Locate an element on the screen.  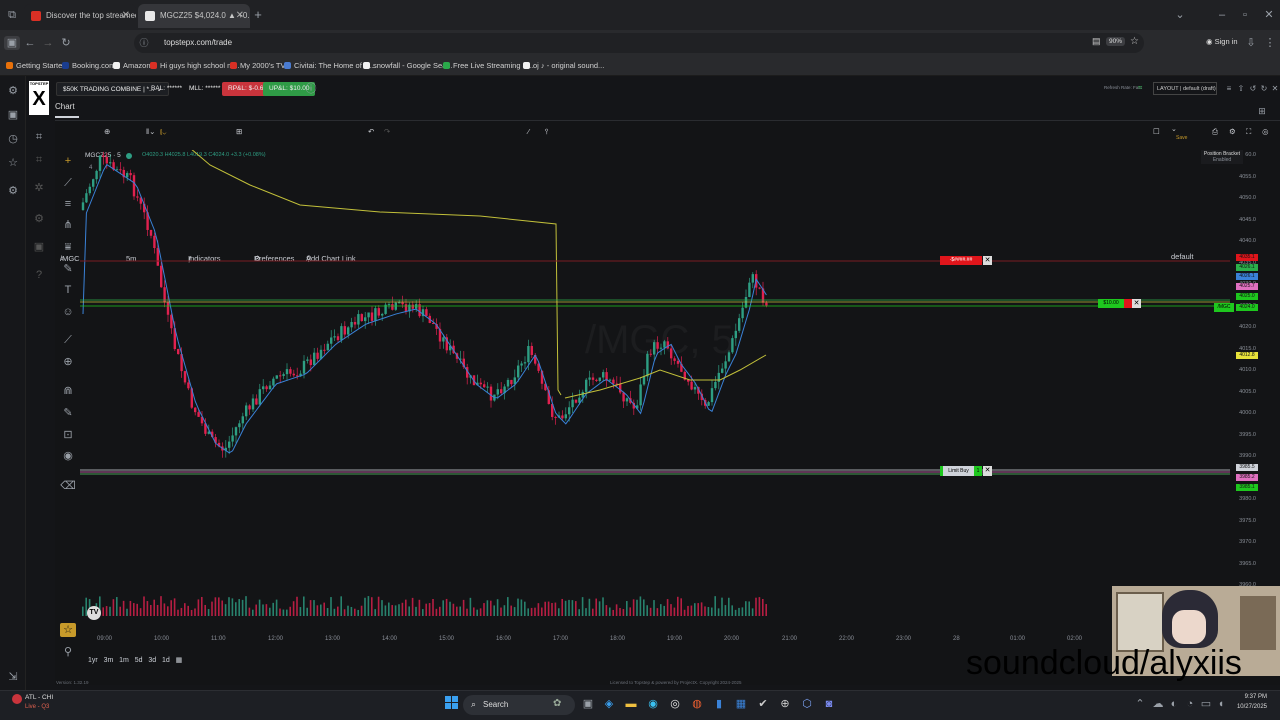
trade-icon: ⚙ is located at coordinates (13, 91).